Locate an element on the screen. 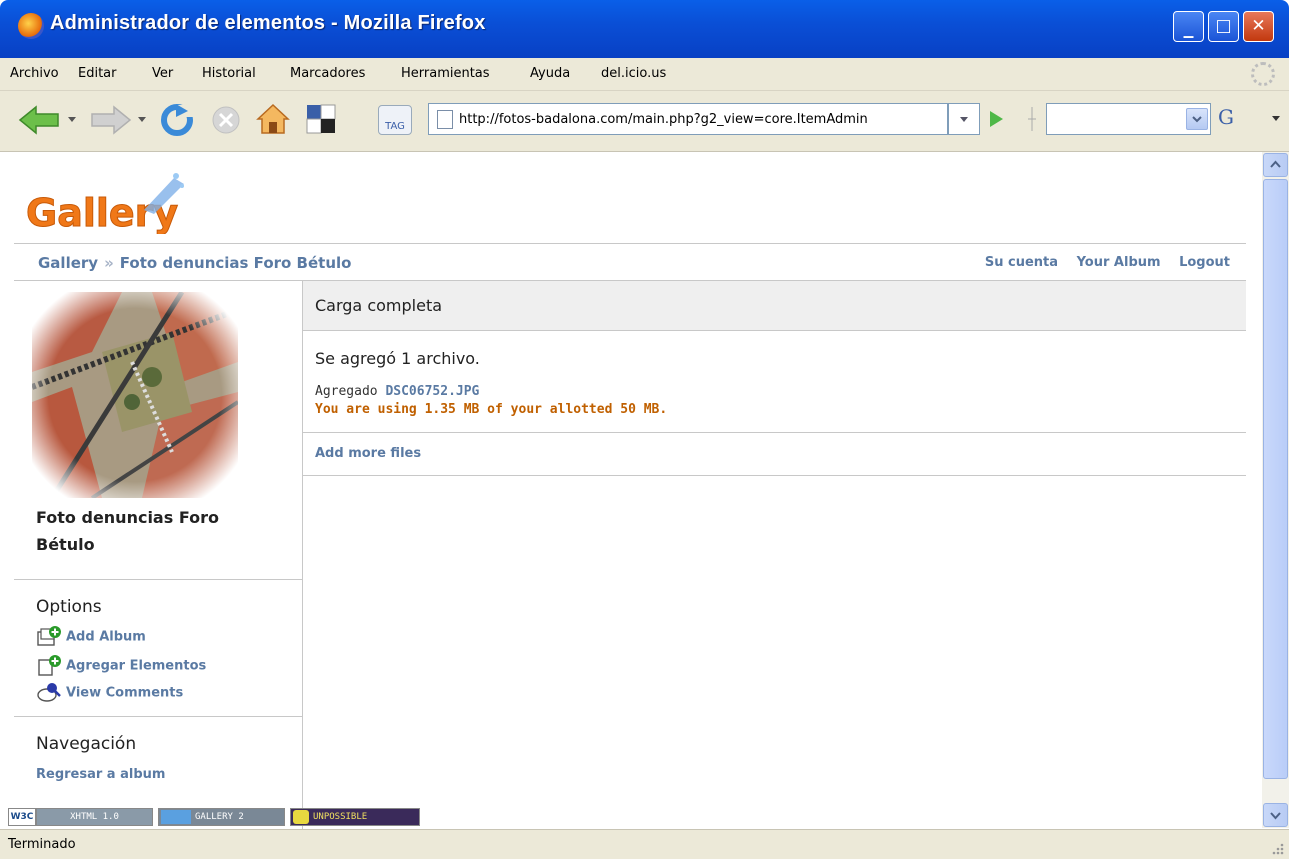 This screenshot has width=1289, height=859. menu-marcadores: Marcadores is located at coordinates (327, 73).